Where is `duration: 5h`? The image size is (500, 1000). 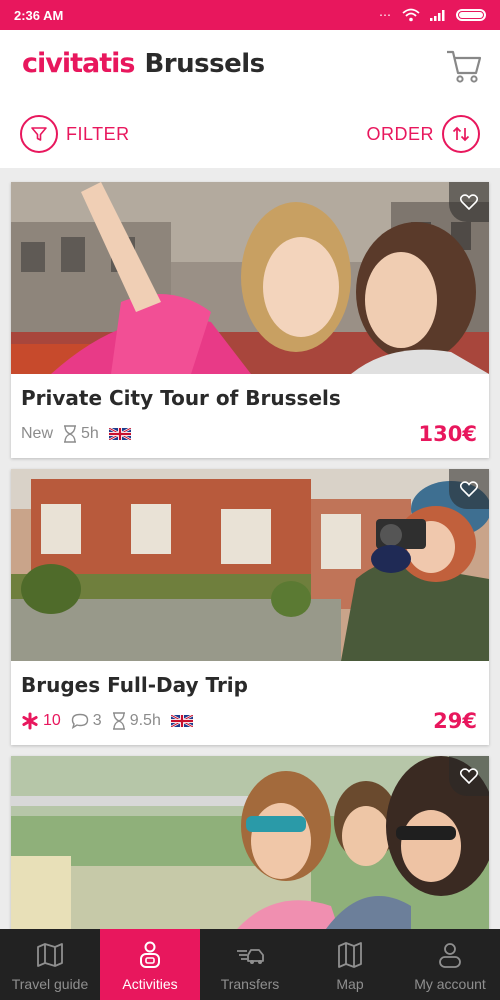
duration: 5h is located at coordinates (81, 434).